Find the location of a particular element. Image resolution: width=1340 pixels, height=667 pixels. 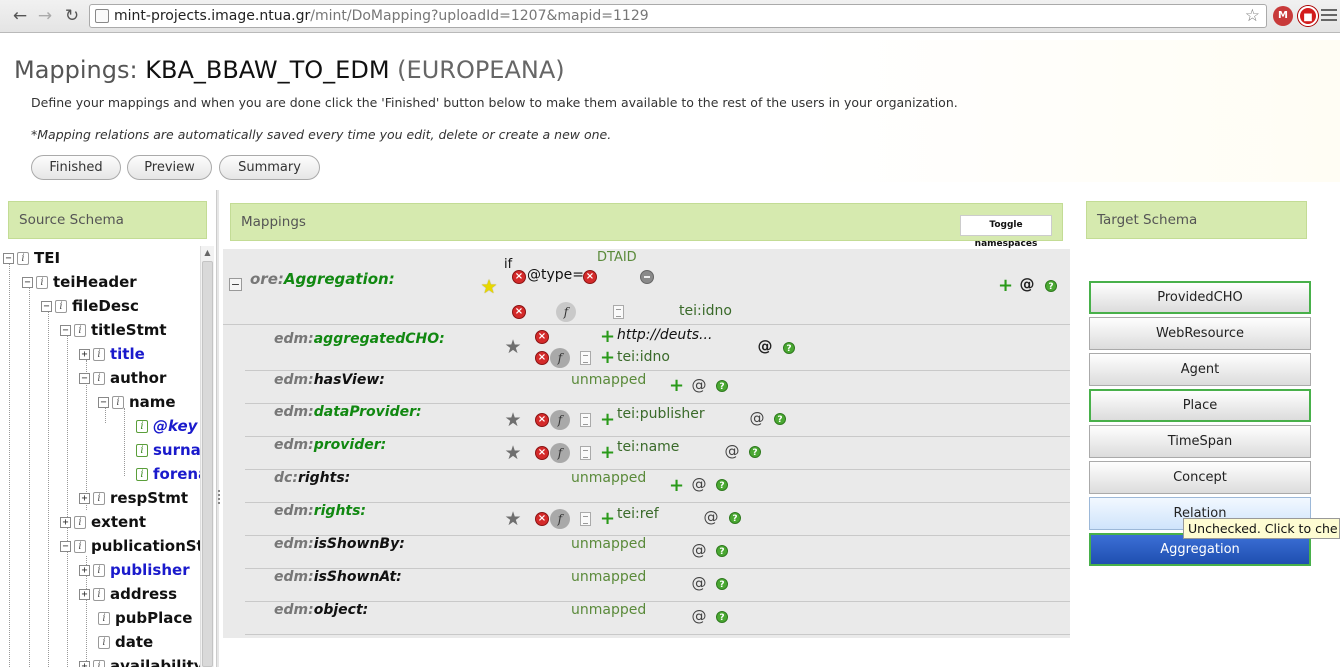

tree-node: i forena is located at coordinates (172, 474).